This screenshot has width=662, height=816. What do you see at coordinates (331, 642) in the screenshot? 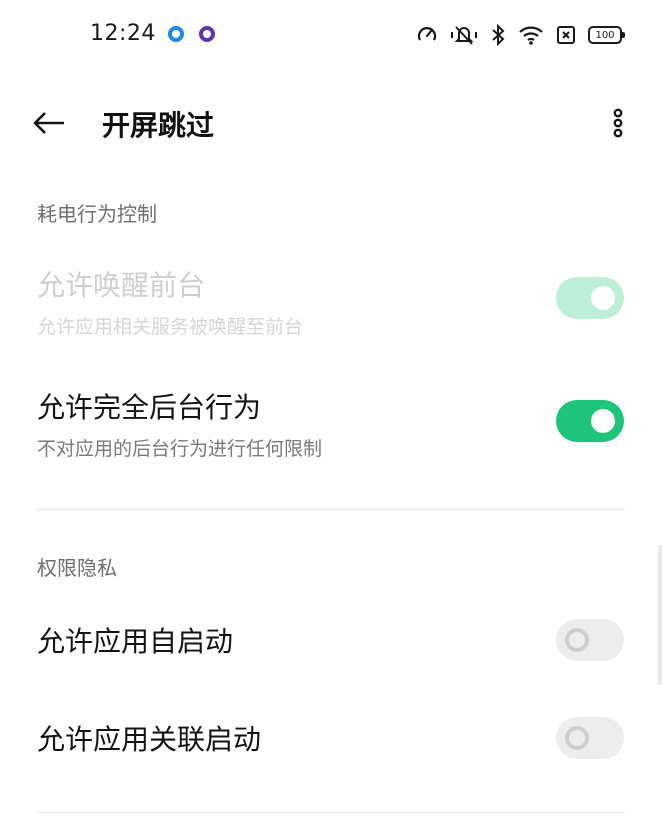
I see `setting-row-allow-auto-start: 允许应用自启动` at bounding box center [331, 642].